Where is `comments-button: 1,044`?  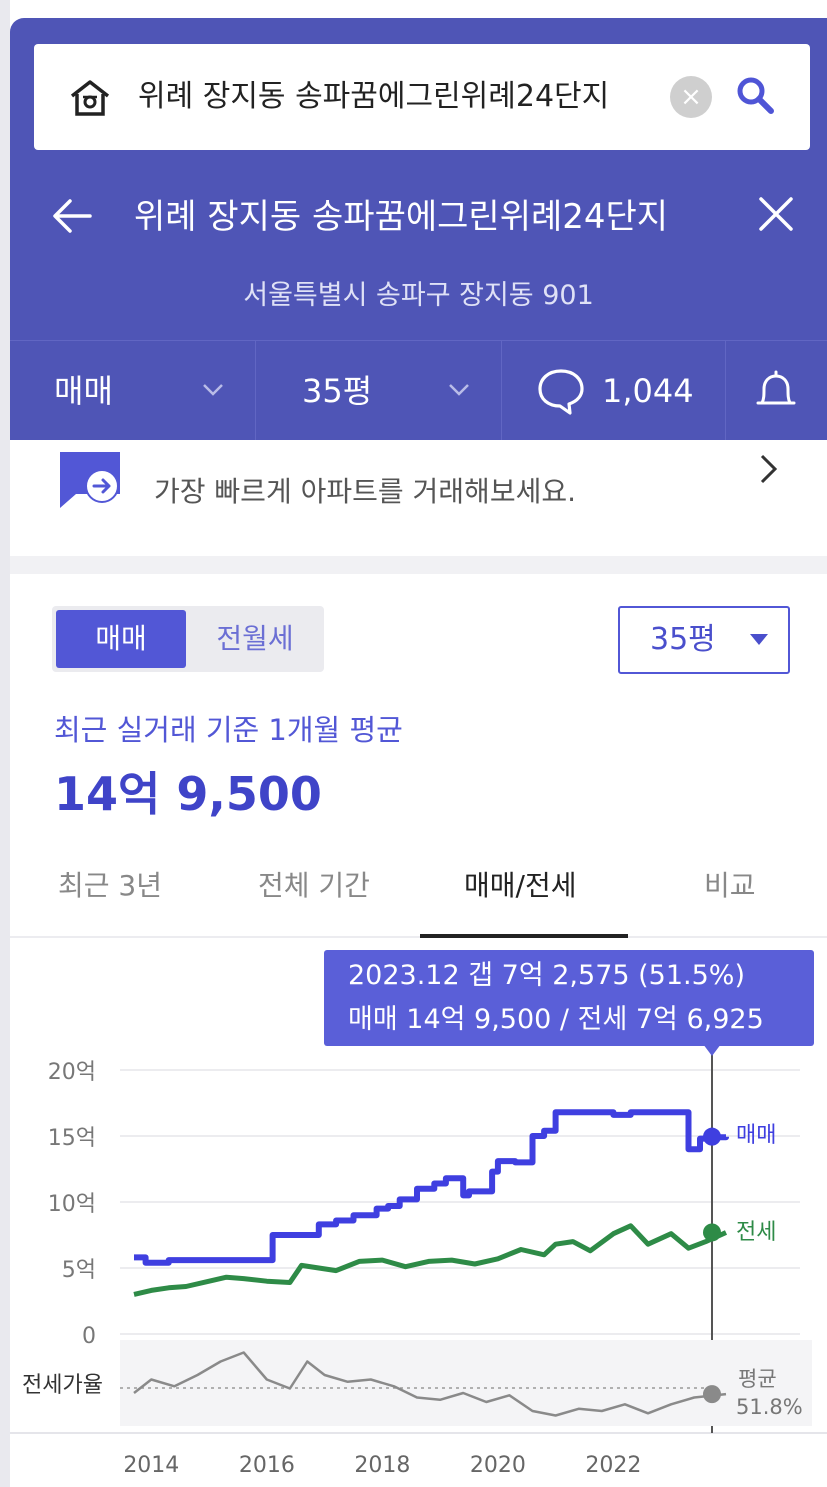
comments-button: 1,044 is located at coordinates (614, 391).